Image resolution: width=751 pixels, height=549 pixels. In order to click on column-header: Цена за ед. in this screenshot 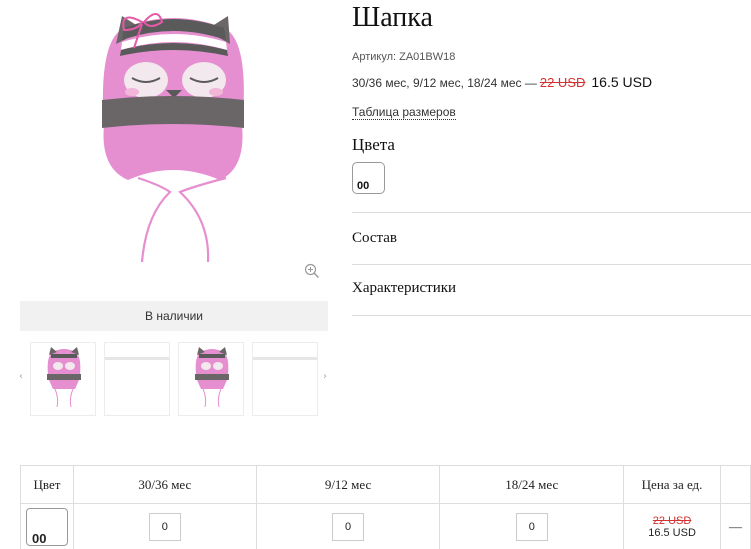, I will do `click(672, 484)`.